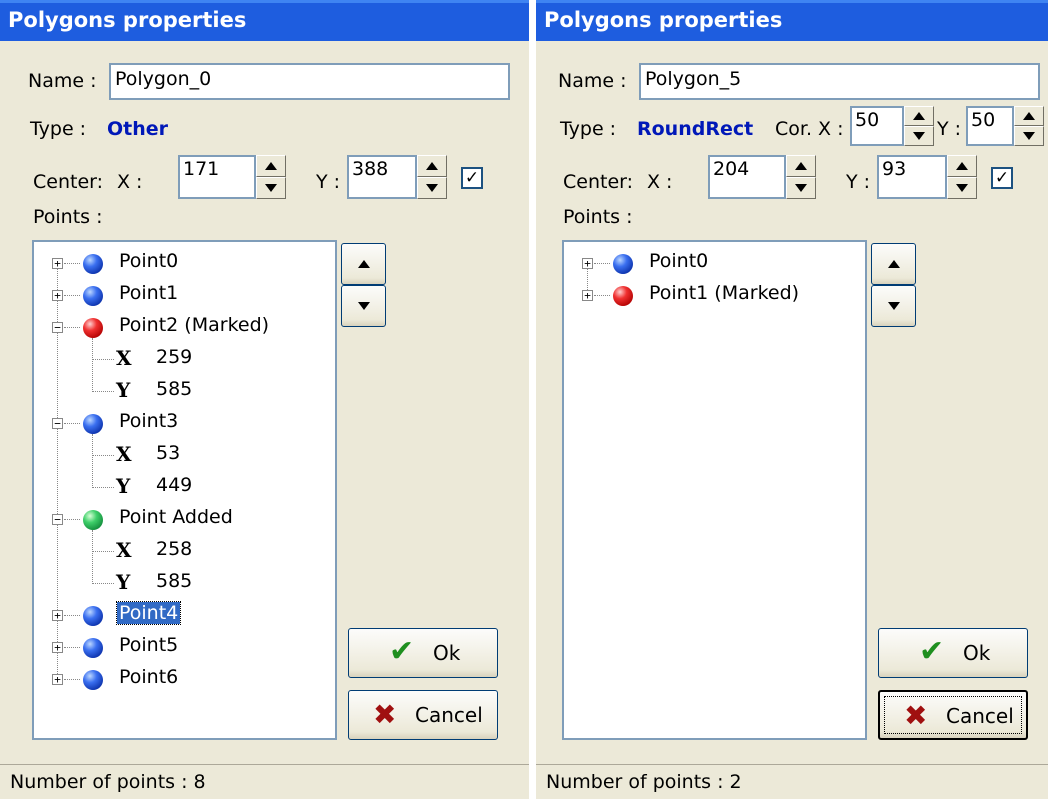 This screenshot has height=799, width=1048. Describe the element at coordinates (912, 177) in the screenshot. I see `center-y-input: 93` at that location.